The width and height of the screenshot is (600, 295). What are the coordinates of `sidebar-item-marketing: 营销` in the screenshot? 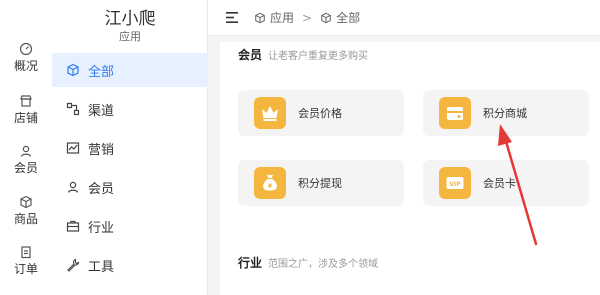 It's located at (130, 148).